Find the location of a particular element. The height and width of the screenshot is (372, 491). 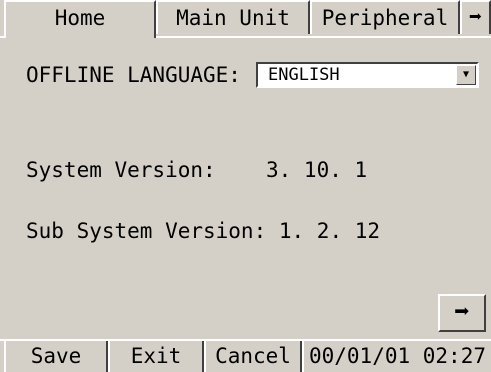

tab-main-unit: Main Unit is located at coordinates (233, 17).